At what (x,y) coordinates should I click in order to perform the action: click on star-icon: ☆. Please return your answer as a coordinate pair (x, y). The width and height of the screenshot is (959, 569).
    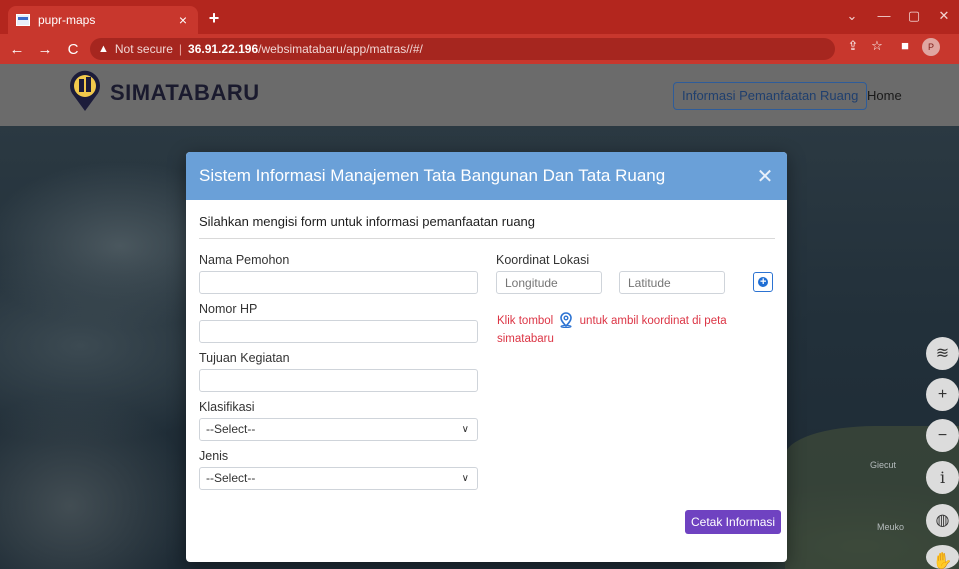
    Looking at the image, I should click on (877, 46).